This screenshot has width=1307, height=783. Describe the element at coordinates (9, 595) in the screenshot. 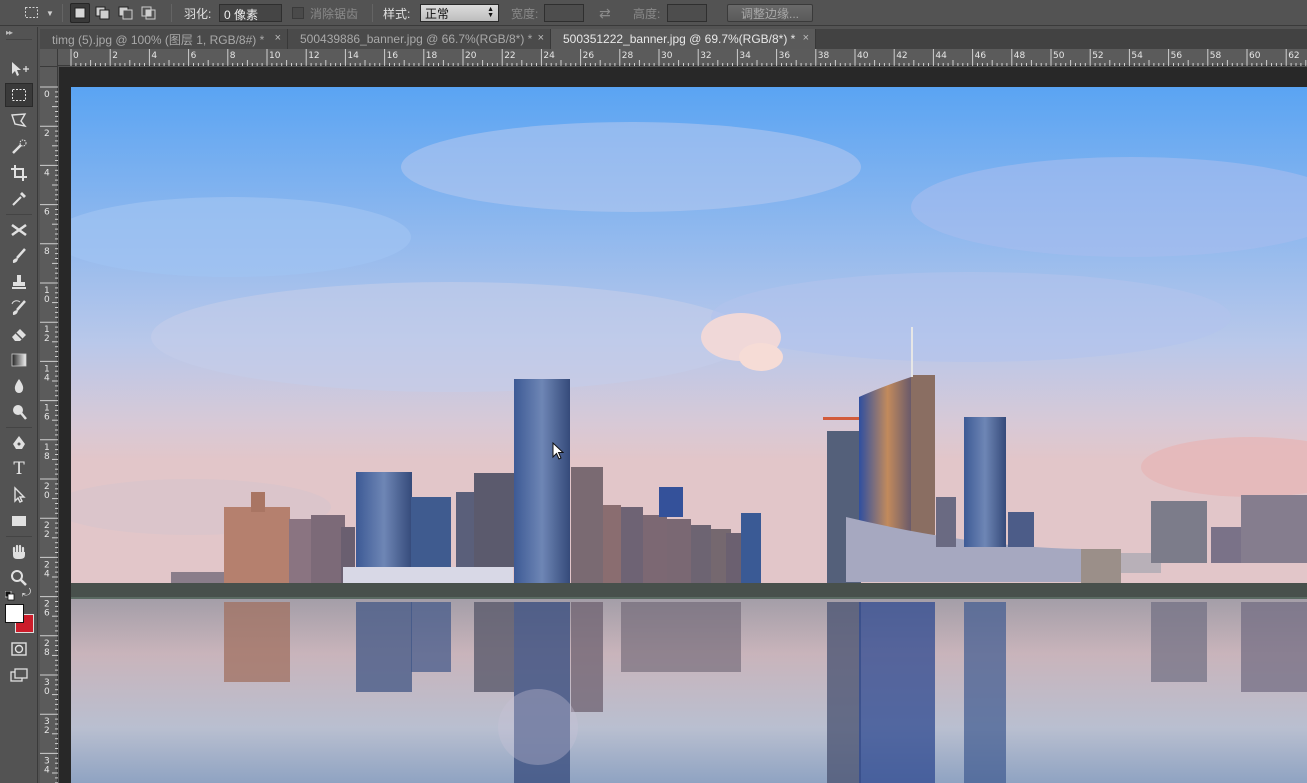

I see `default-colors-icon` at that location.